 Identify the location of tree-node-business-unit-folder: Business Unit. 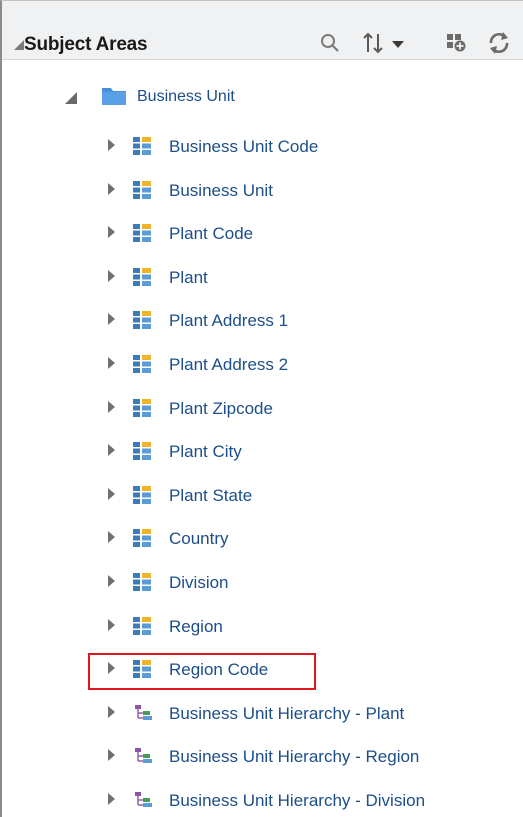
(262, 95).